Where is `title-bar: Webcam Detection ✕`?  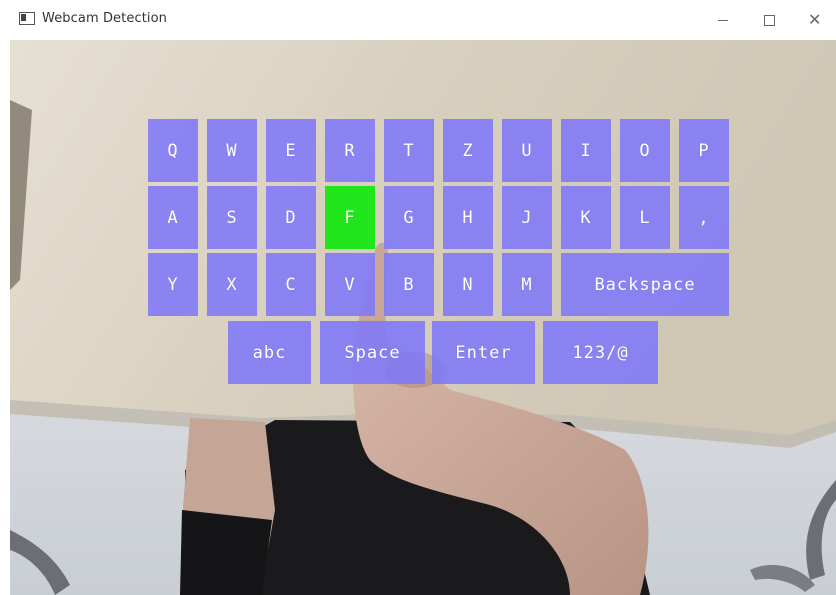
title-bar: Webcam Detection ✕ is located at coordinates (418, 20).